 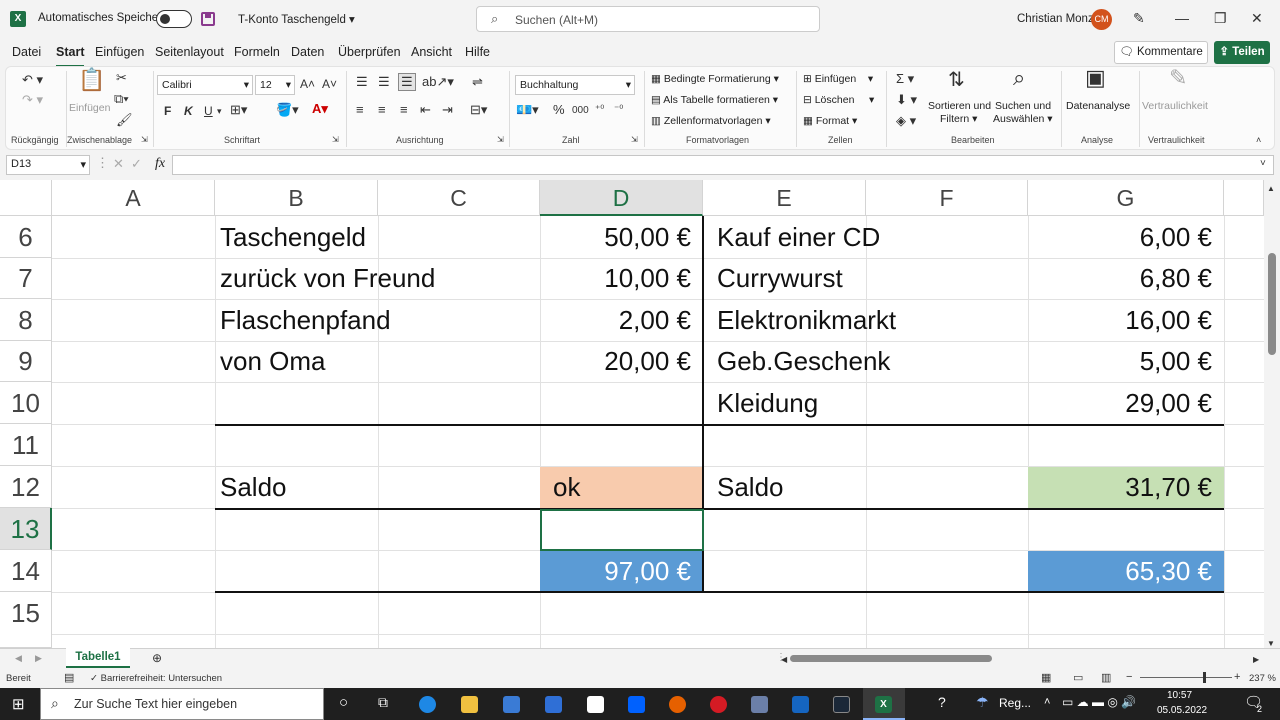 What do you see at coordinates (369, 52) in the screenshot?
I see `tab-ueberpruefen: Überprüfen` at bounding box center [369, 52].